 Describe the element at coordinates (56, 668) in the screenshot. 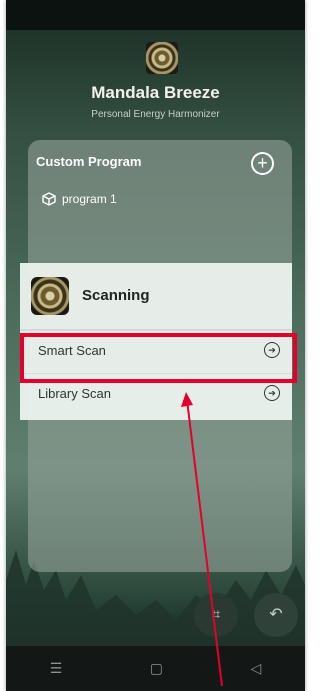

I see `recent-apps-icon: ☰` at that location.